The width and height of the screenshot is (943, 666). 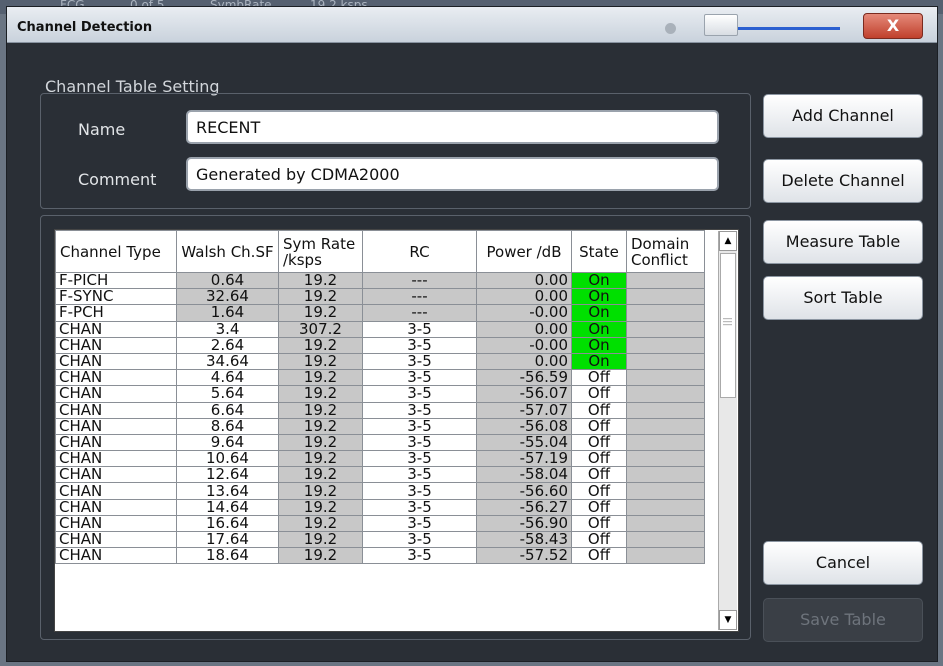 What do you see at coordinates (843, 298) in the screenshot?
I see `sort-table-button: Sort Table` at bounding box center [843, 298].